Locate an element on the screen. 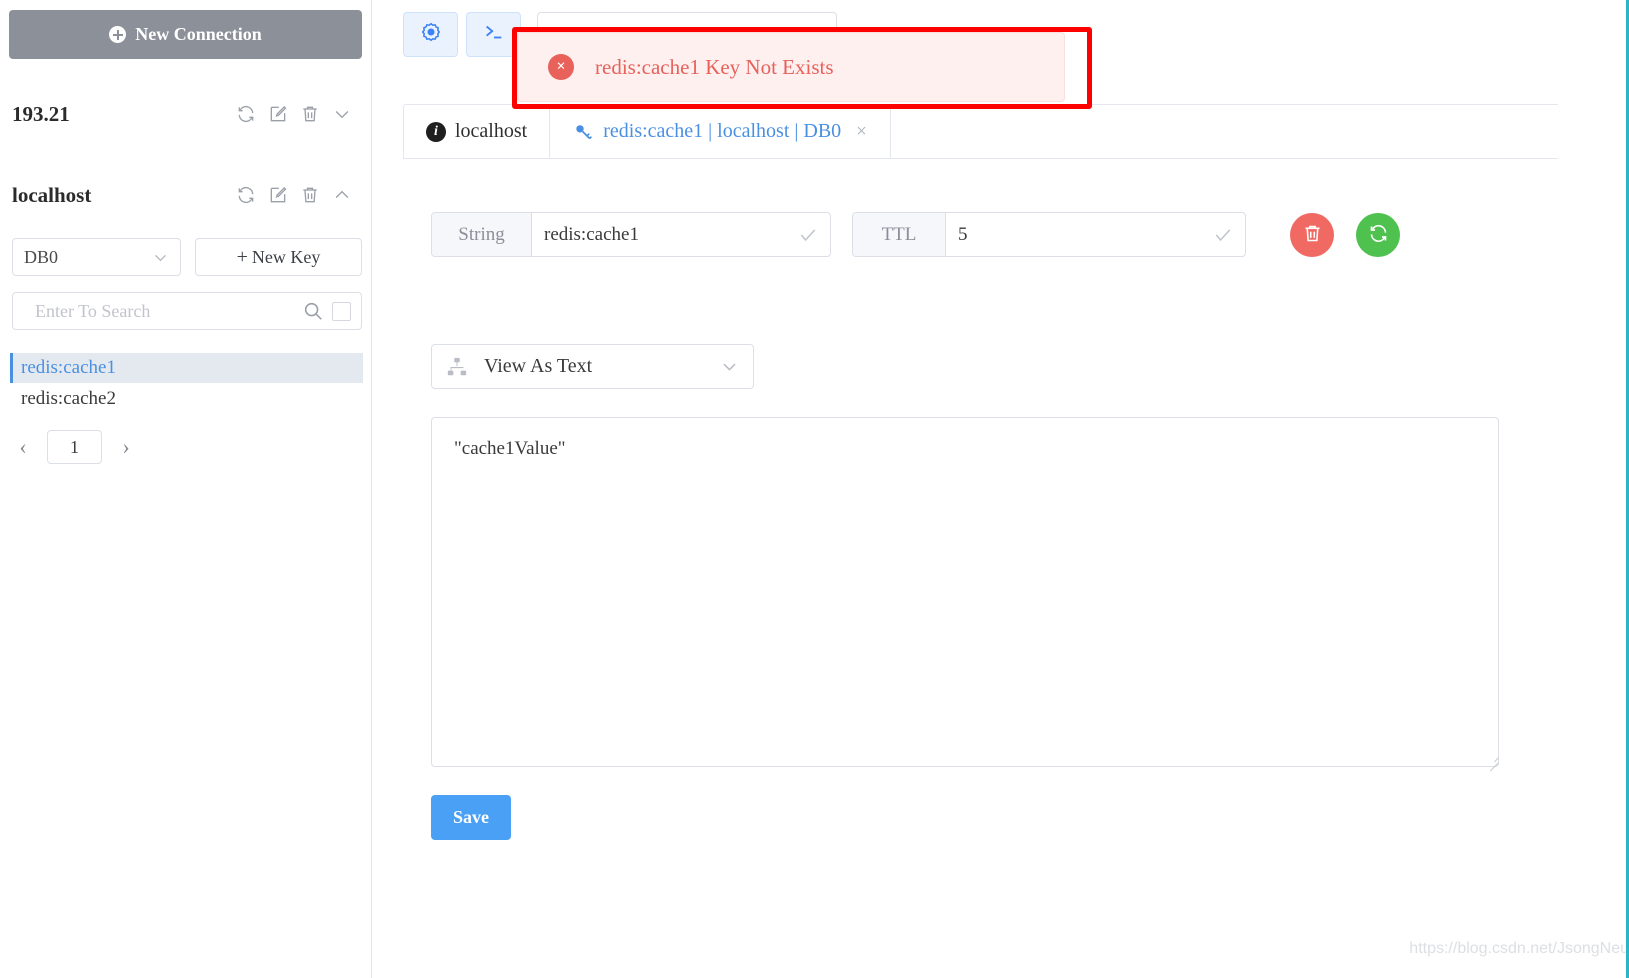 The image size is (1629, 978). db-select: DB0 is located at coordinates (96, 257).